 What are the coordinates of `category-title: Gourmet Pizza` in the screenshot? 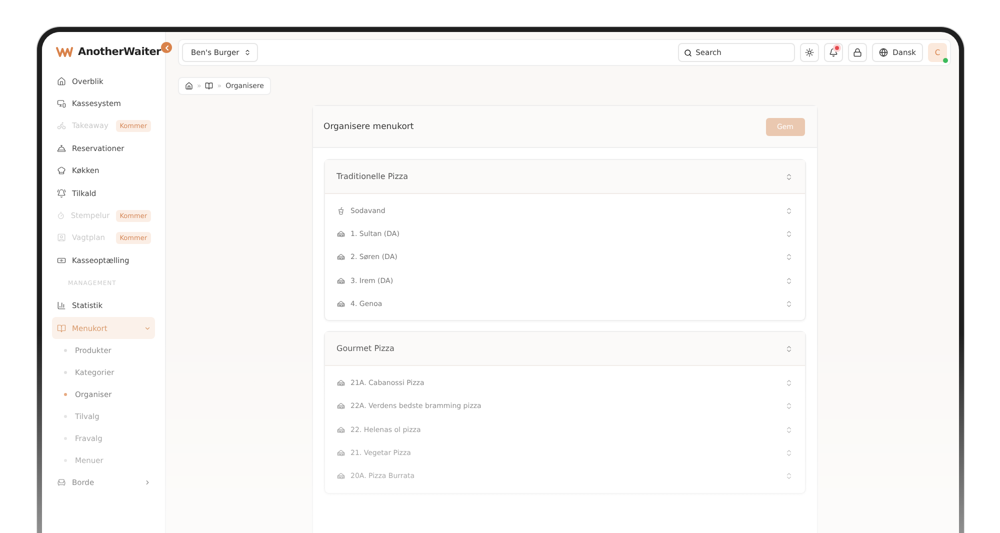 It's located at (365, 349).